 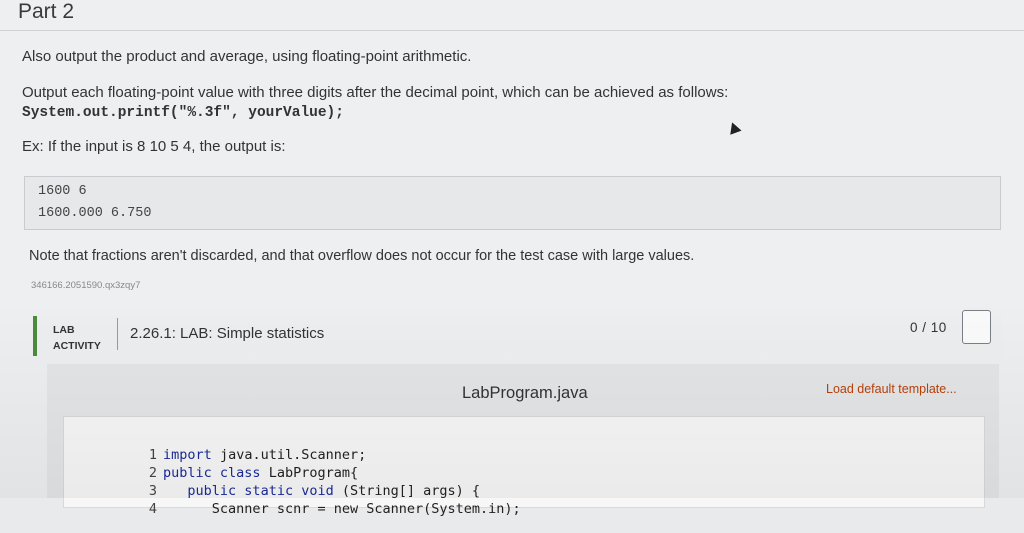 What do you see at coordinates (734, 127) in the screenshot?
I see `mouse-cursor-icon` at bounding box center [734, 127].